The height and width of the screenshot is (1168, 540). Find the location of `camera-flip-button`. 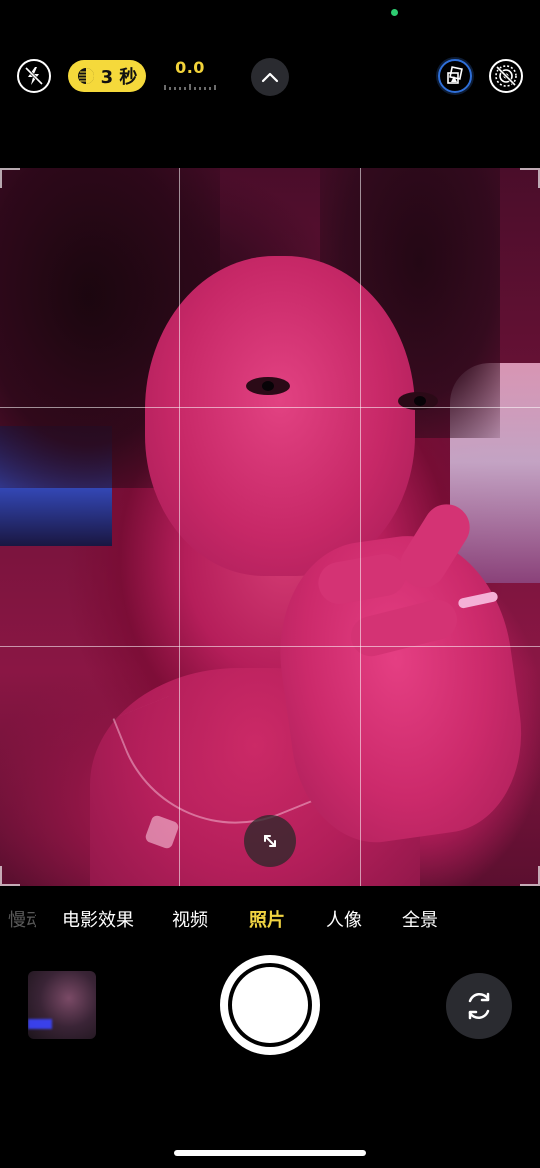

camera-flip-button is located at coordinates (479, 1006).